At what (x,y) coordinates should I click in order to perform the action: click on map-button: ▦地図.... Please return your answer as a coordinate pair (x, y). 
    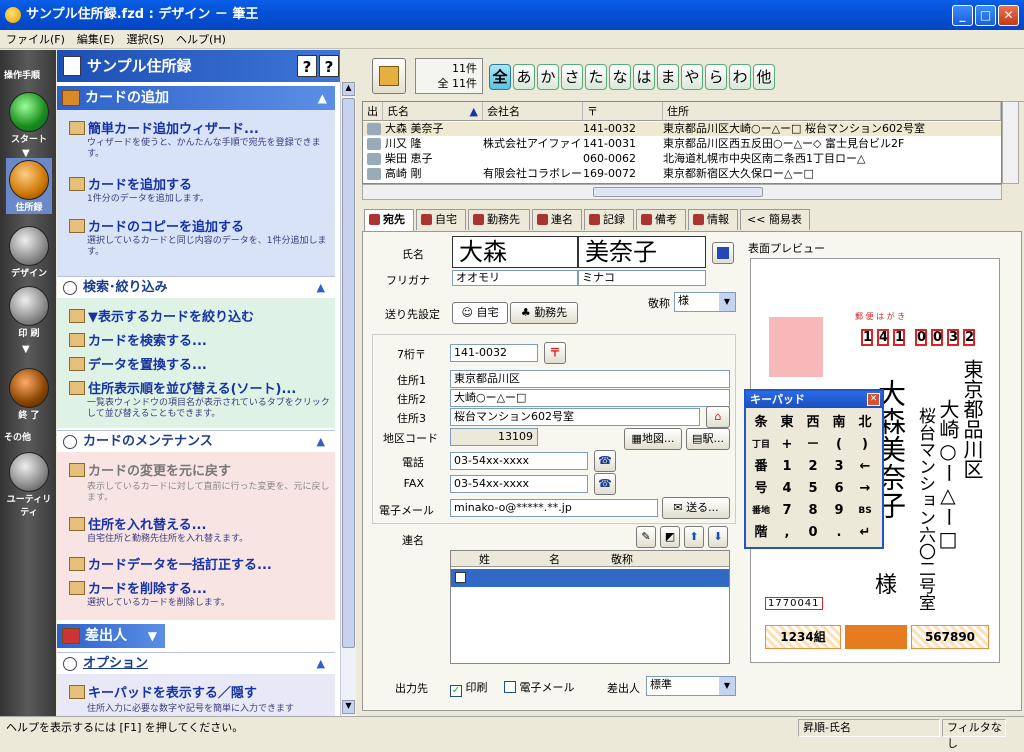
    Looking at the image, I should click on (653, 439).